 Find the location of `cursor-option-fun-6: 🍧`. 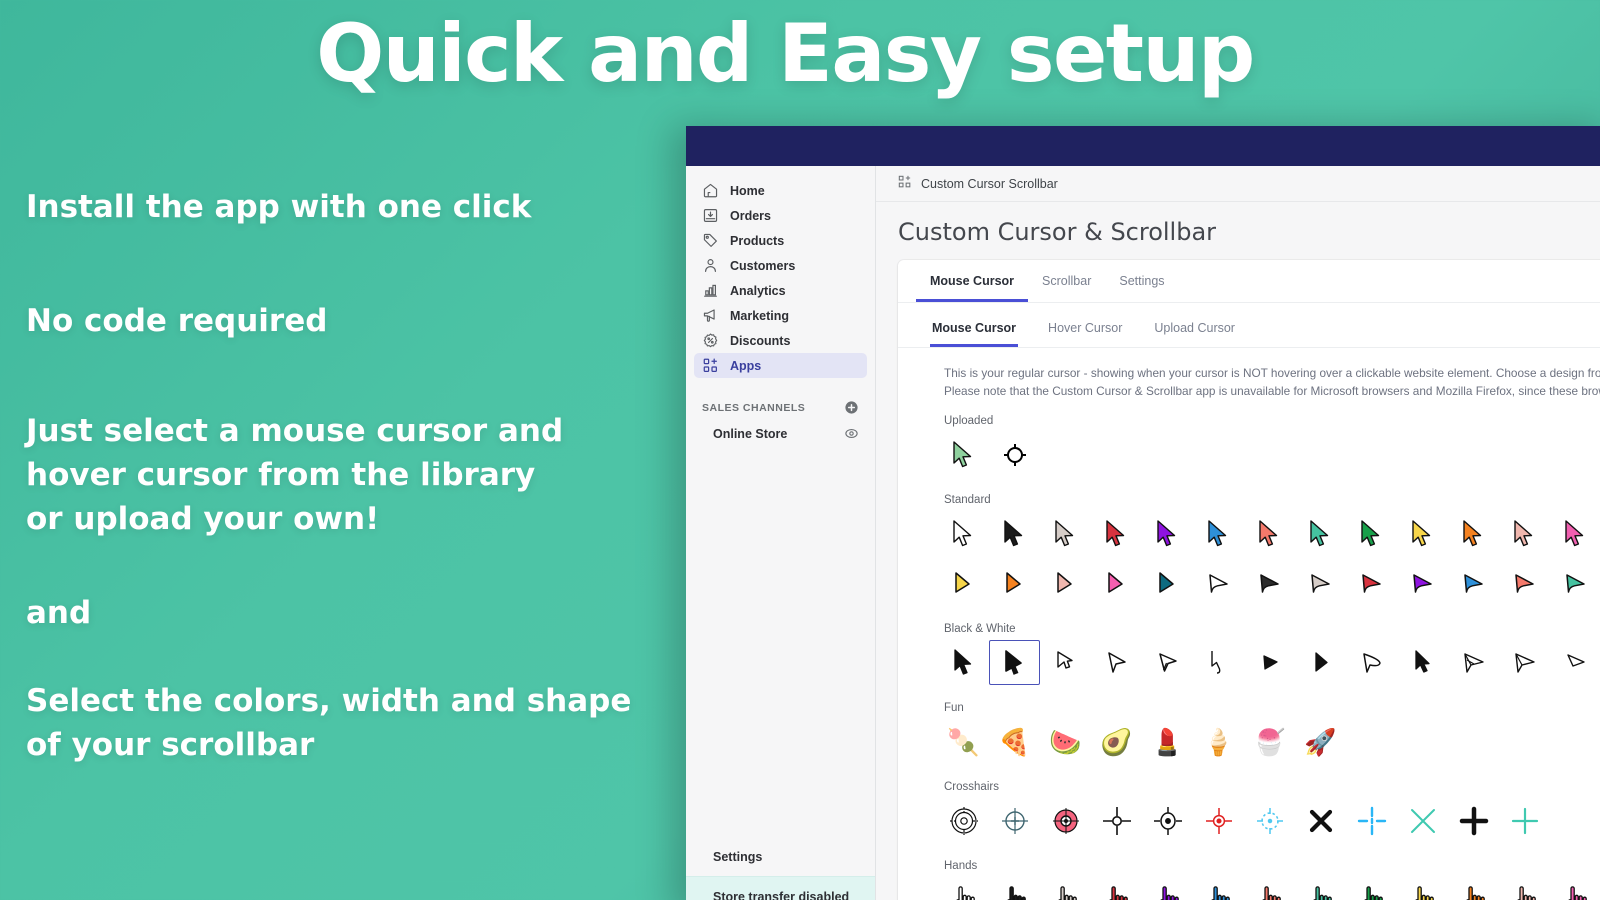

cursor-option-fun-6: 🍧 is located at coordinates (1269, 741).